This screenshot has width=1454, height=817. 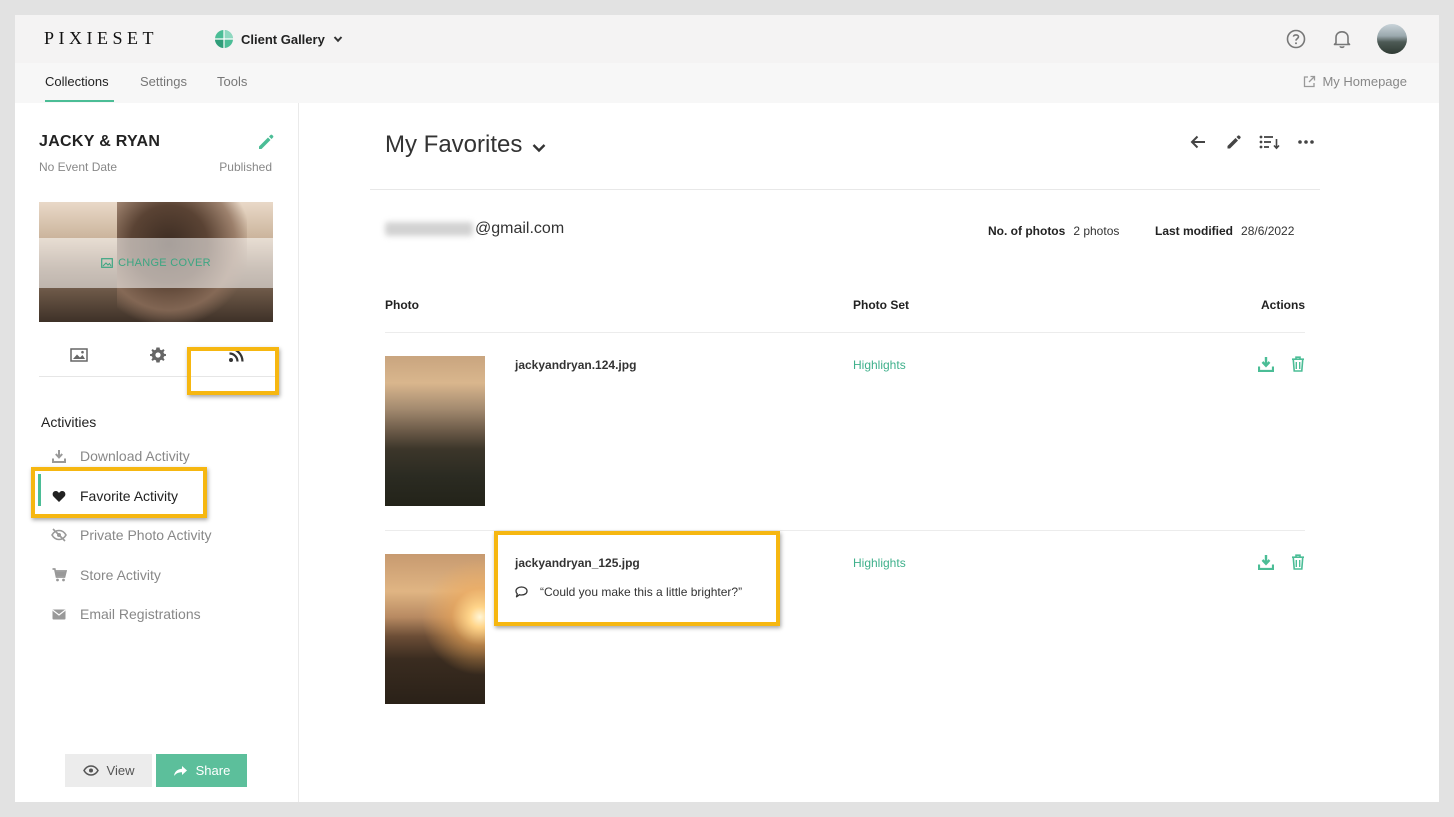 I want to click on product-selector-label: Client Gallery, so click(x=283, y=39).